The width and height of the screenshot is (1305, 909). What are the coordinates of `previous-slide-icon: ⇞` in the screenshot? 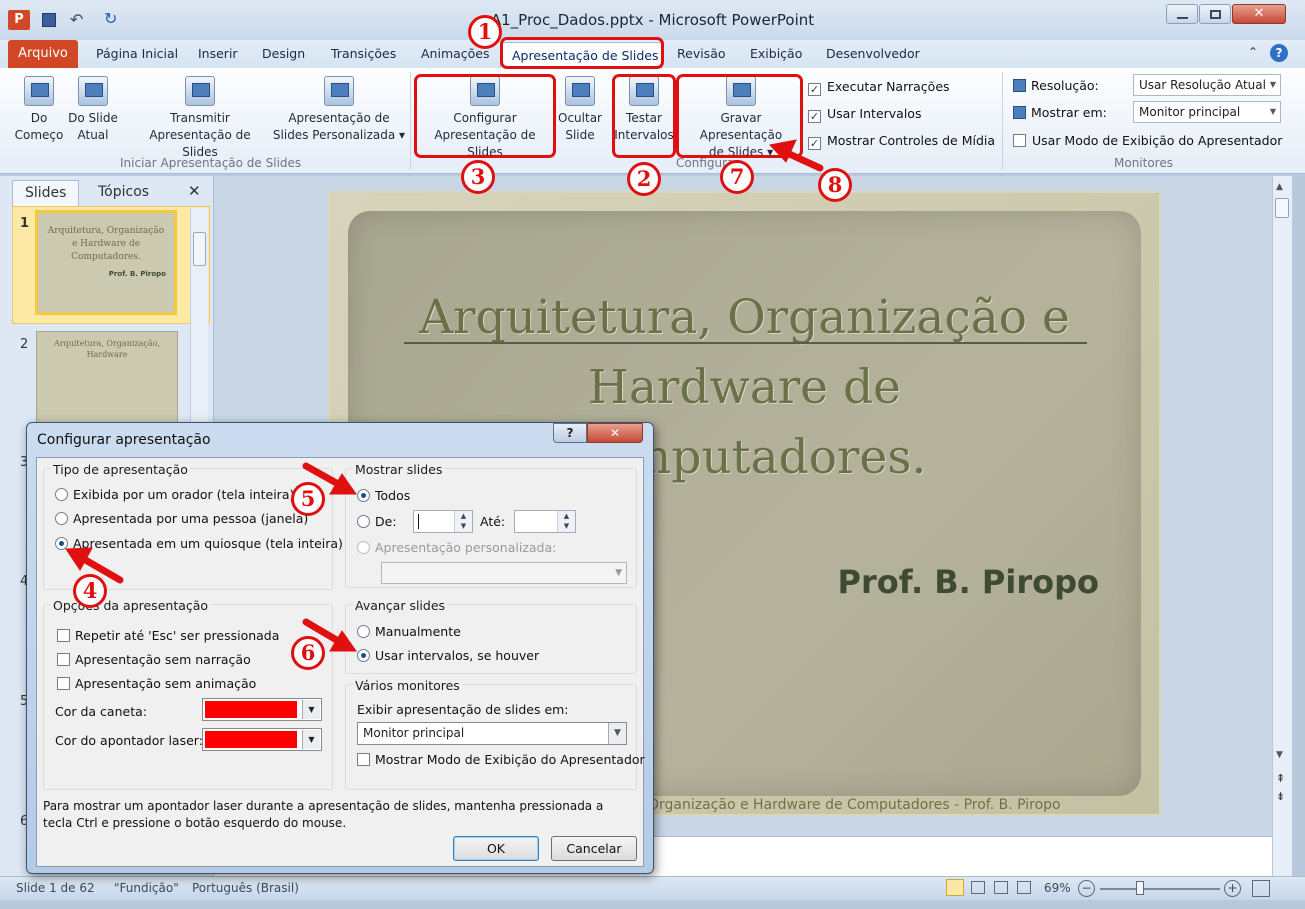 It's located at (1280, 778).